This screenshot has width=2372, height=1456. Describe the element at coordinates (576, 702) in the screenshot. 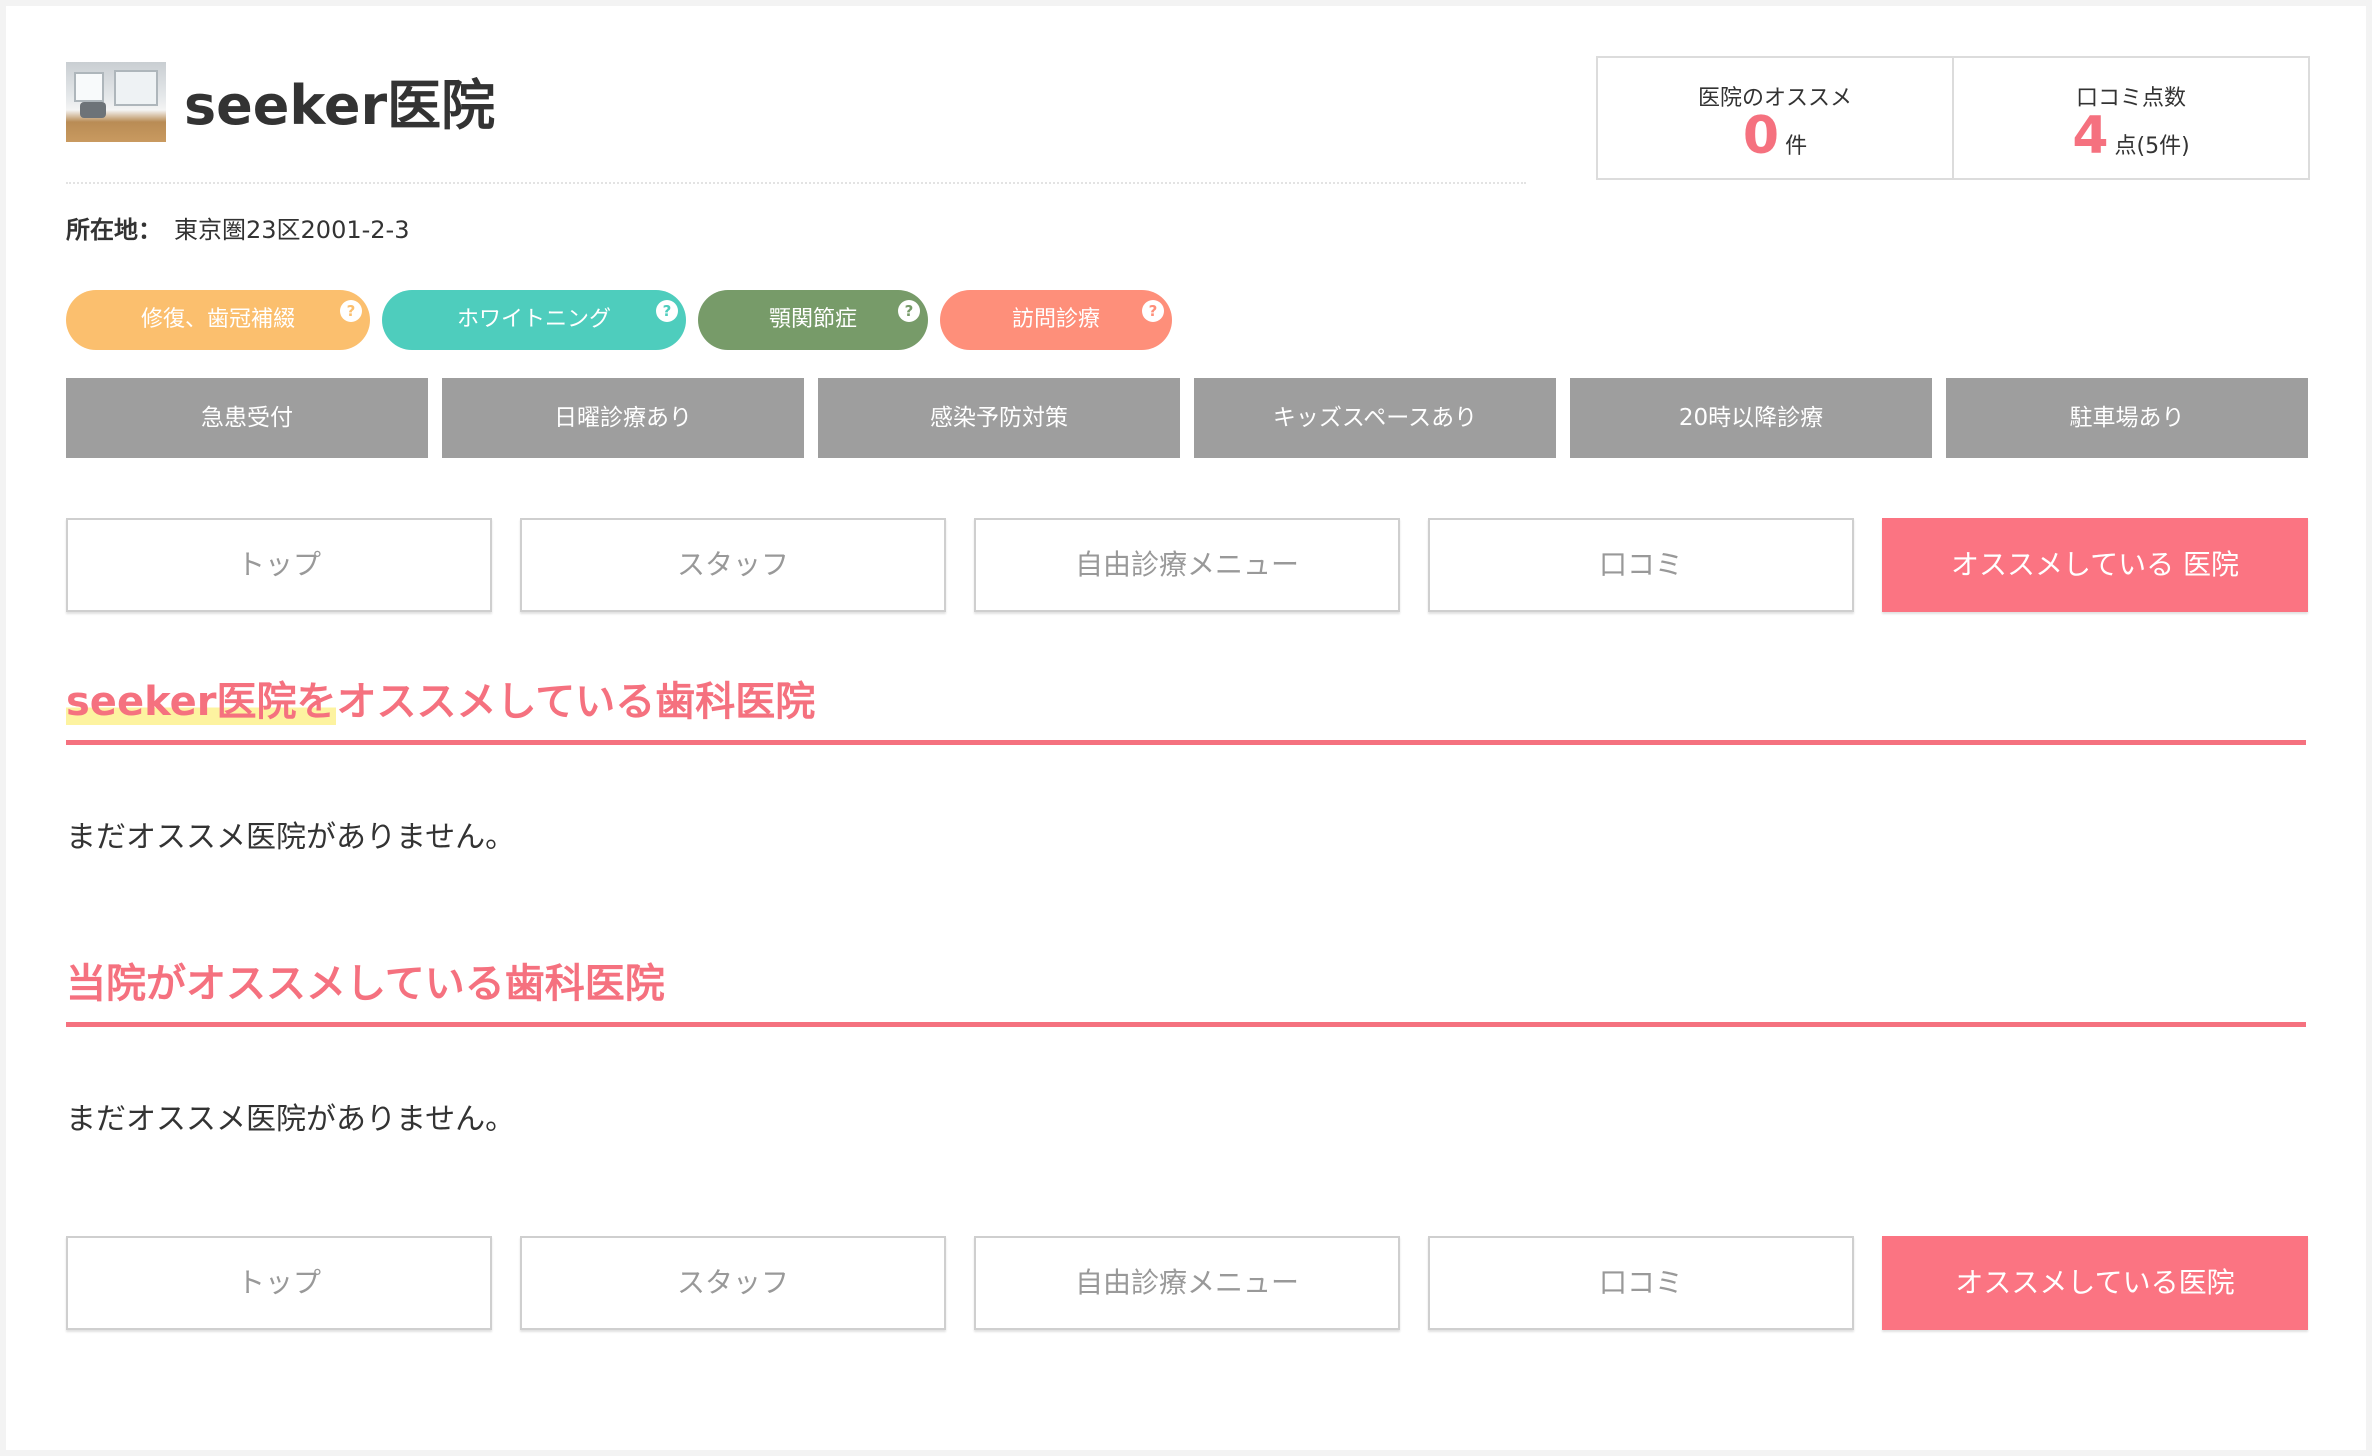

I see `title-rest: オススメしている歯科医院` at that location.